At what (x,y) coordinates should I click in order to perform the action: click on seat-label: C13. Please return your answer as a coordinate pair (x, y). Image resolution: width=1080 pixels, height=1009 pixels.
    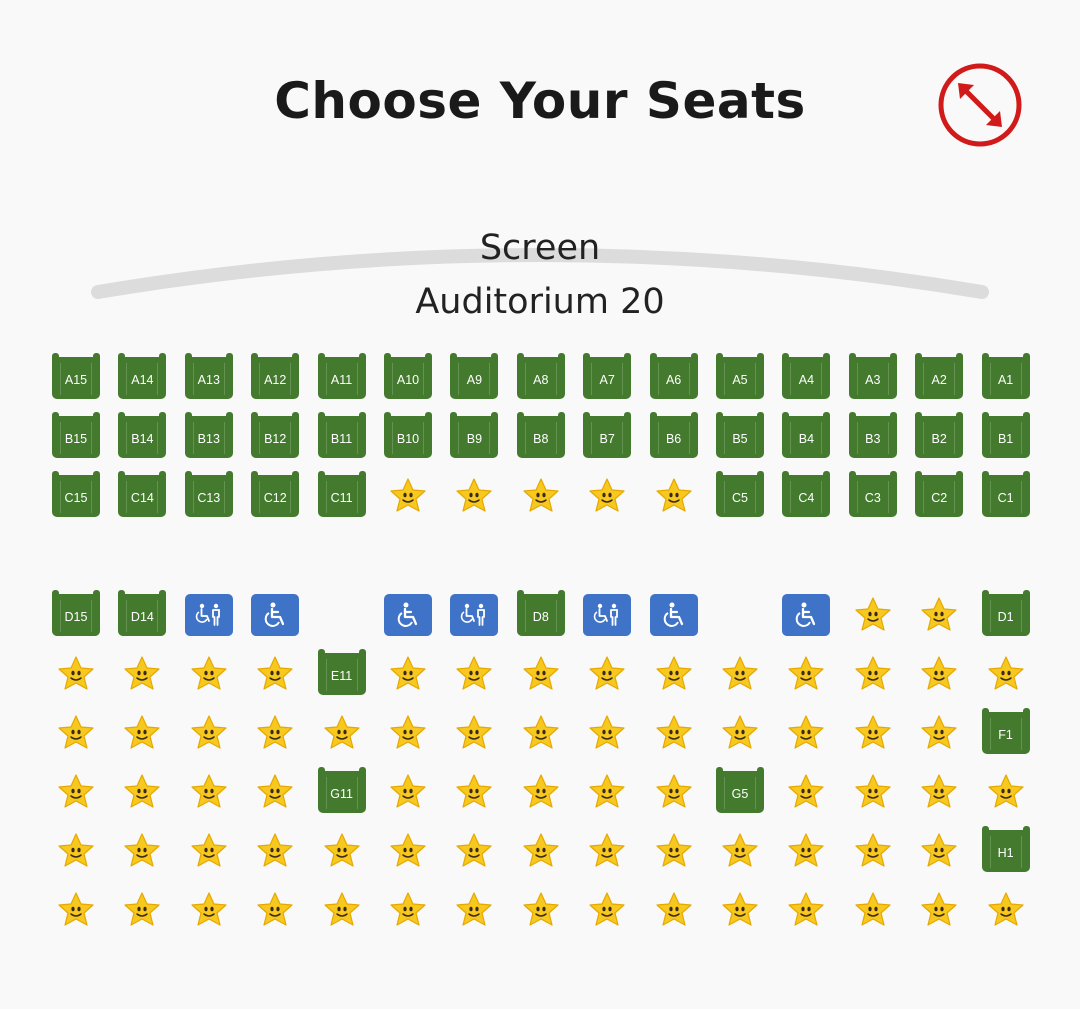
    Looking at the image, I should click on (209, 498).